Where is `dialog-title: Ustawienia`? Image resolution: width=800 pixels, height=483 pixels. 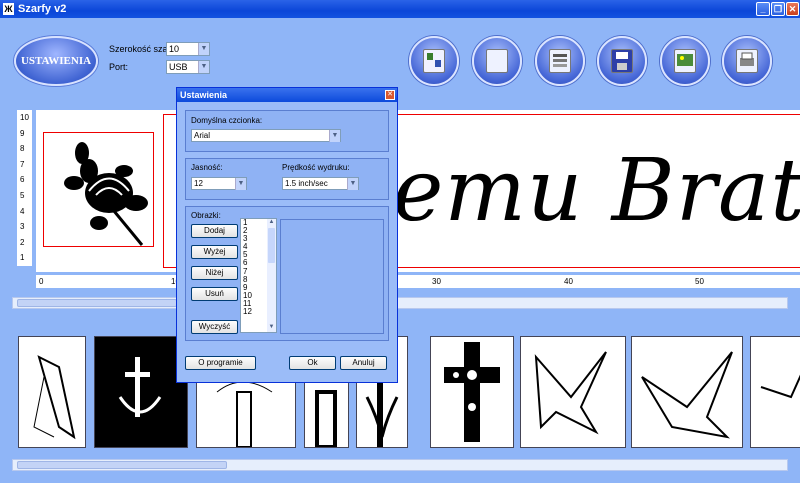
dialog-title: Ustawienia is located at coordinates (287, 95).